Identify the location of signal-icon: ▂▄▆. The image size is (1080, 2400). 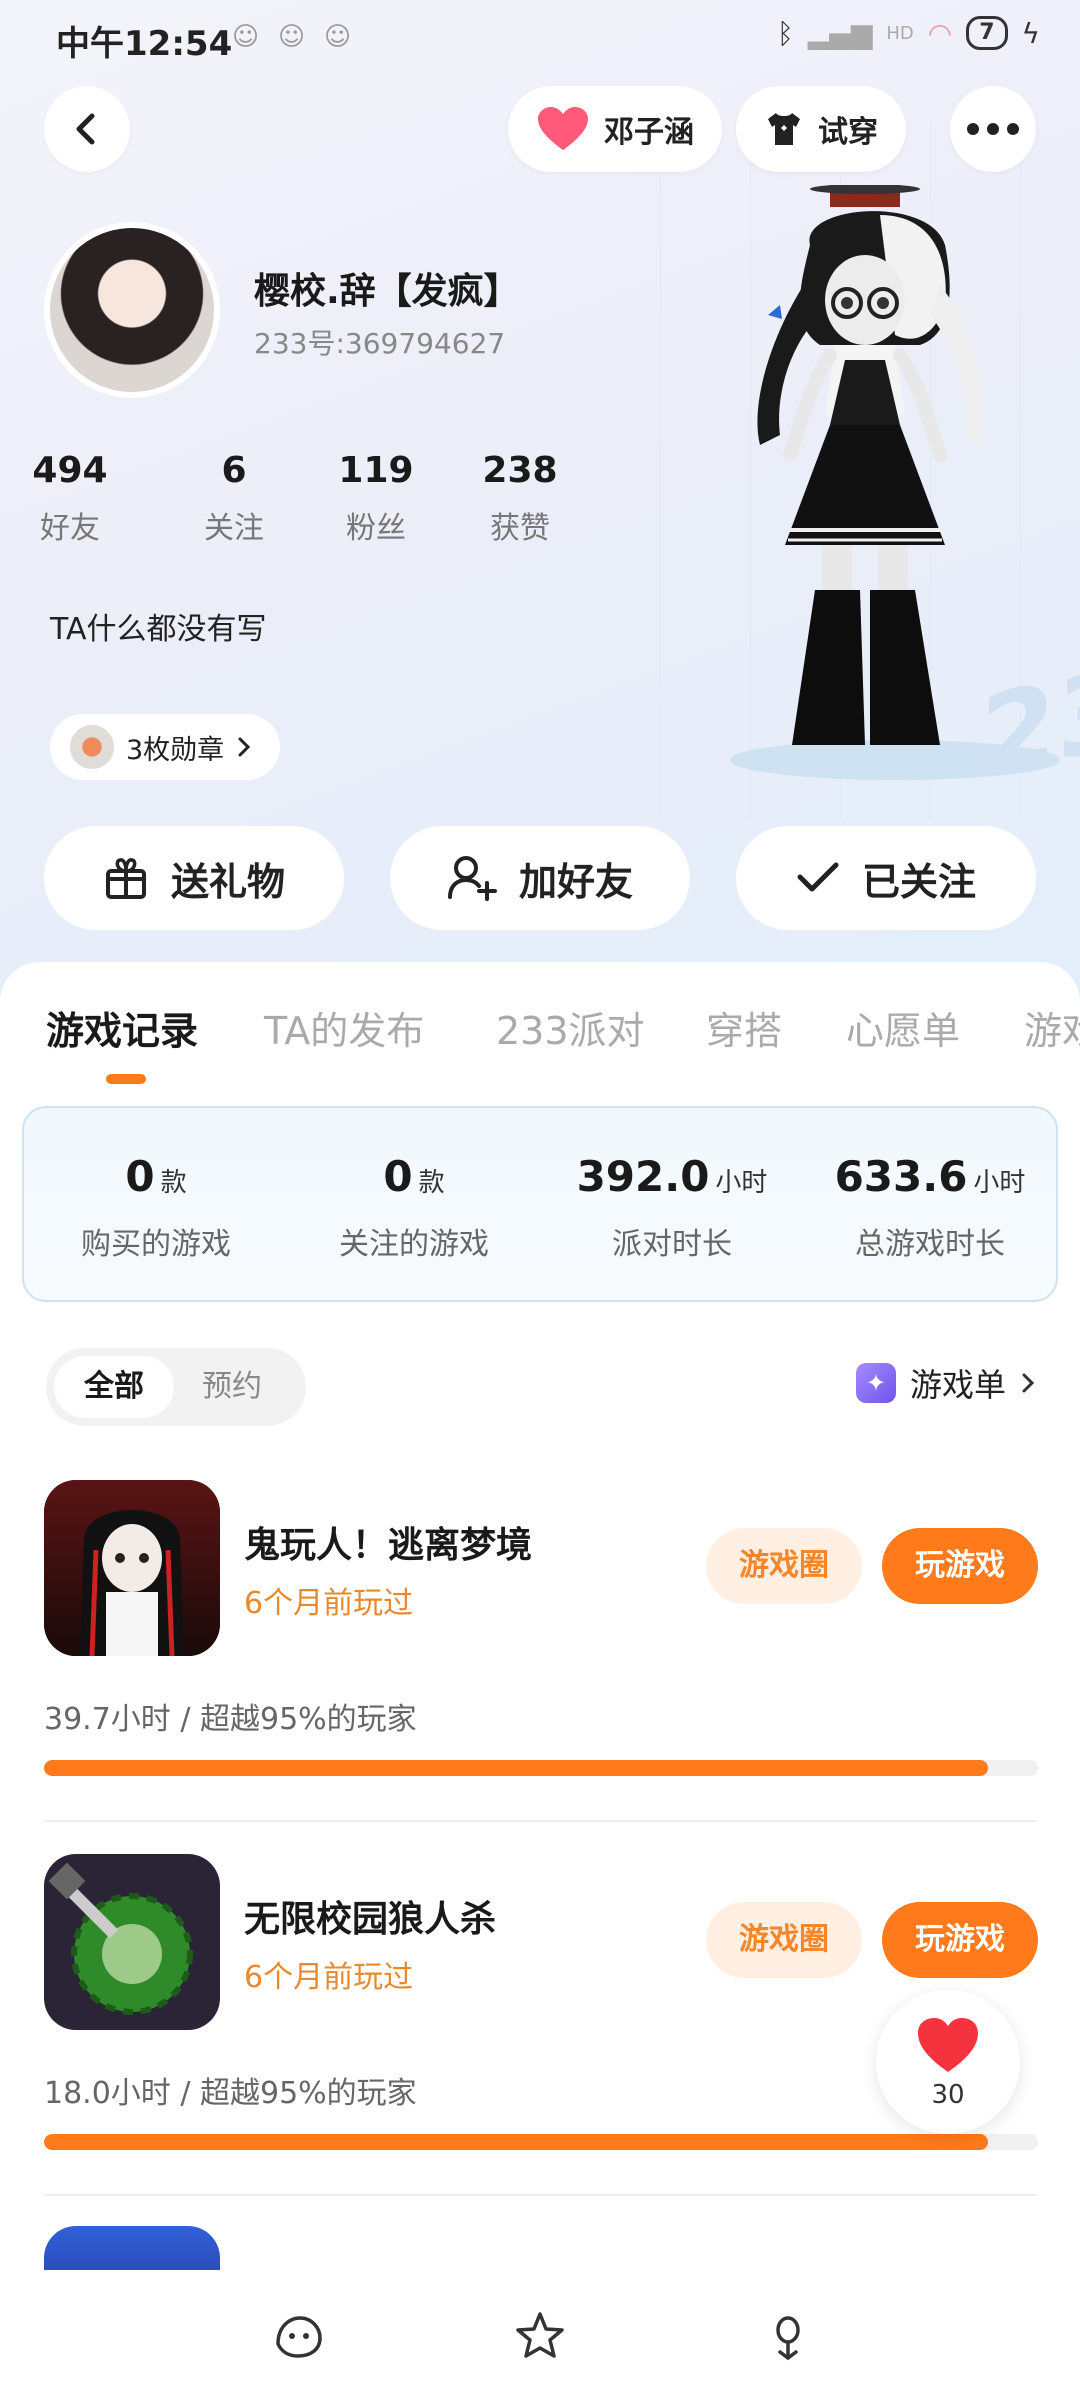
(840, 33).